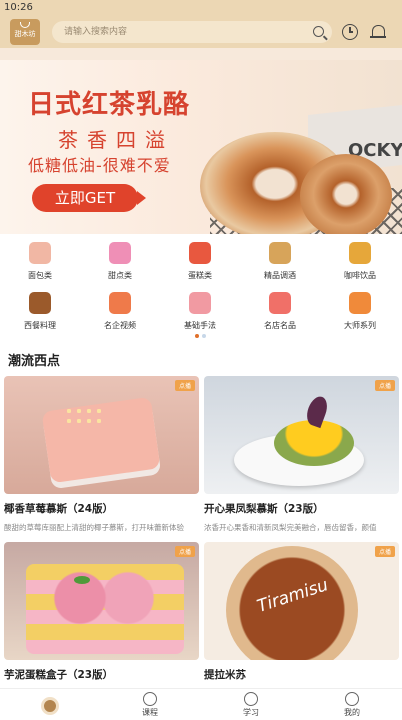  I want to click on category-label: 名店名品, so click(280, 325).